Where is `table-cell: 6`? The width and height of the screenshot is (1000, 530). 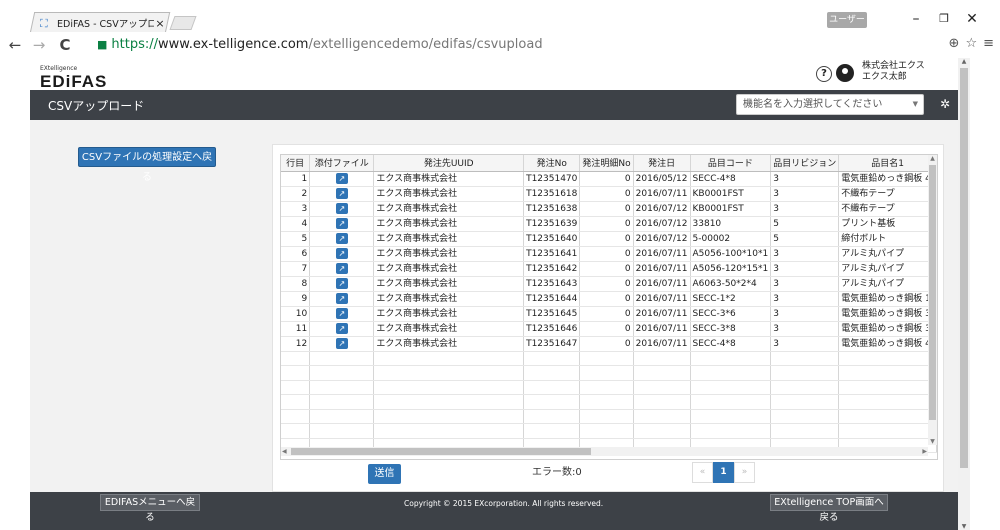 table-cell: 6 is located at coordinates (296, 254).